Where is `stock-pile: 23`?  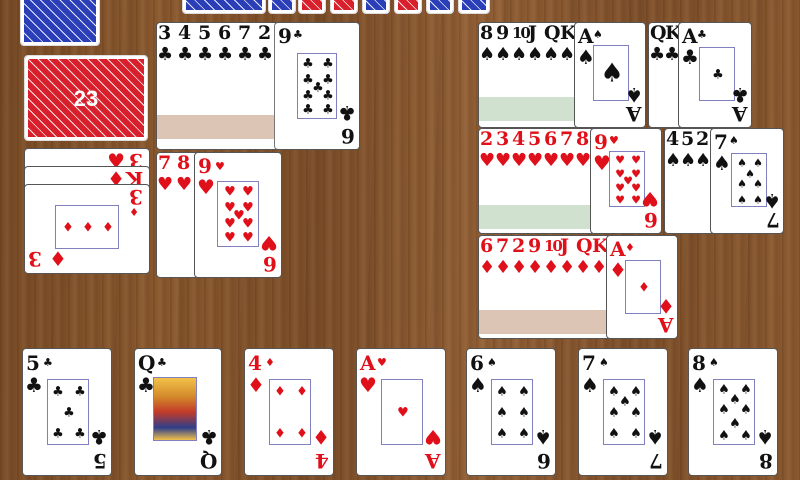
stock-pile: 23 is located at coordinates (86, 98).